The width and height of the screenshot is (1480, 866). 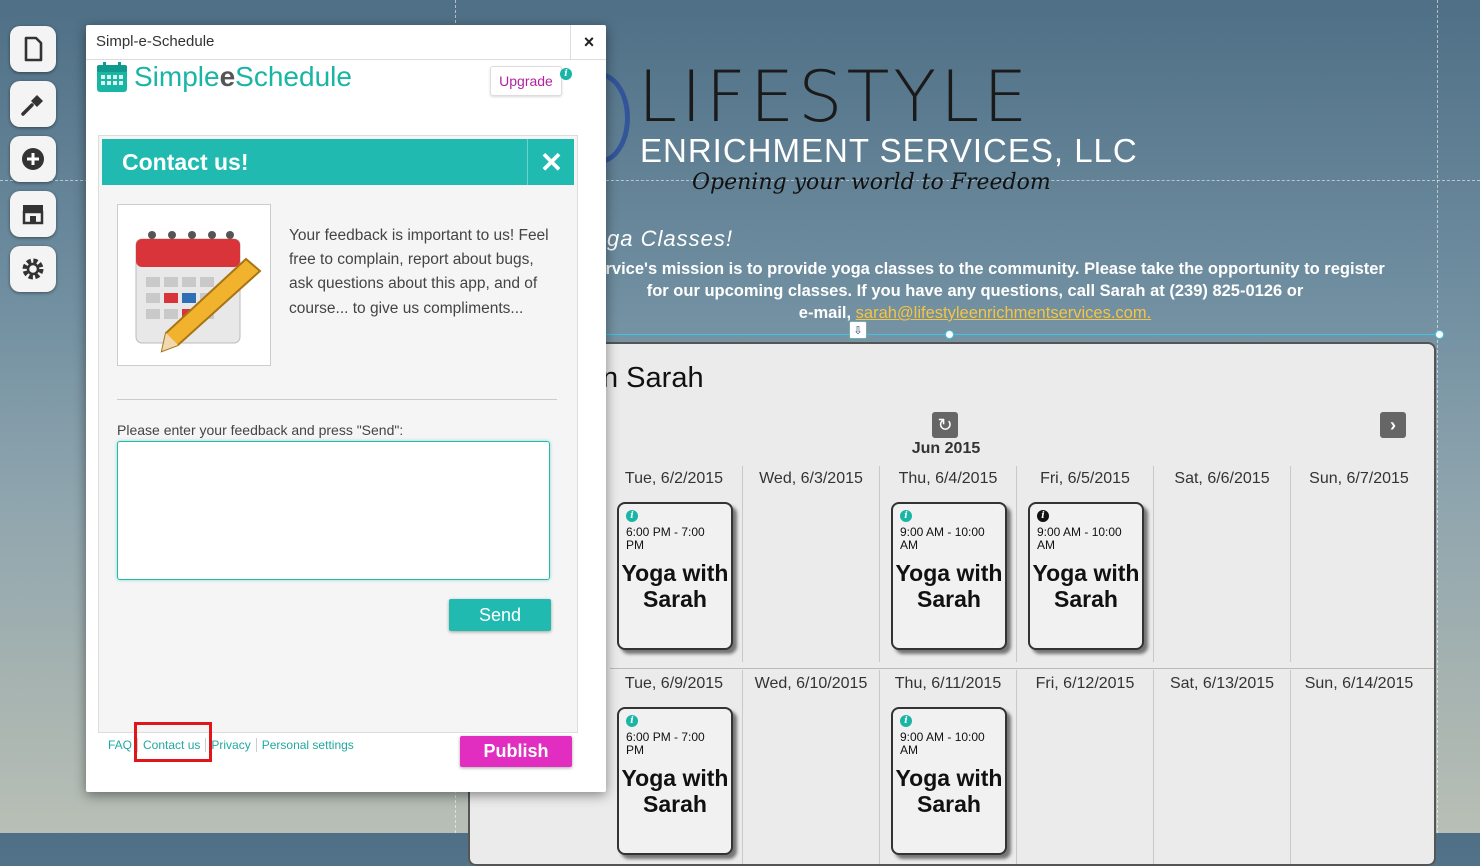 What do you see at coordinates (500, 615) in the screenshot?
I see `send-button: Send` at bounding box center [500, 615].